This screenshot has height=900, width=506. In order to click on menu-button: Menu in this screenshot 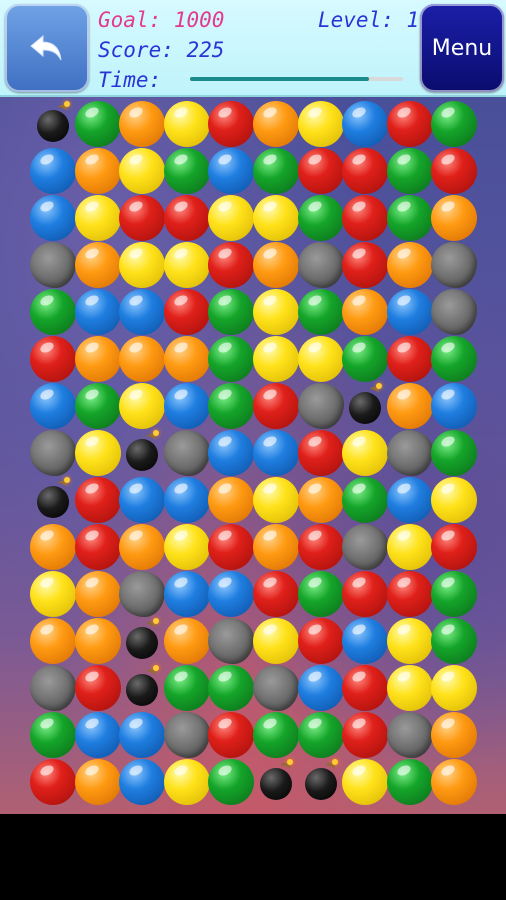, I will do `click(462, 48)`.